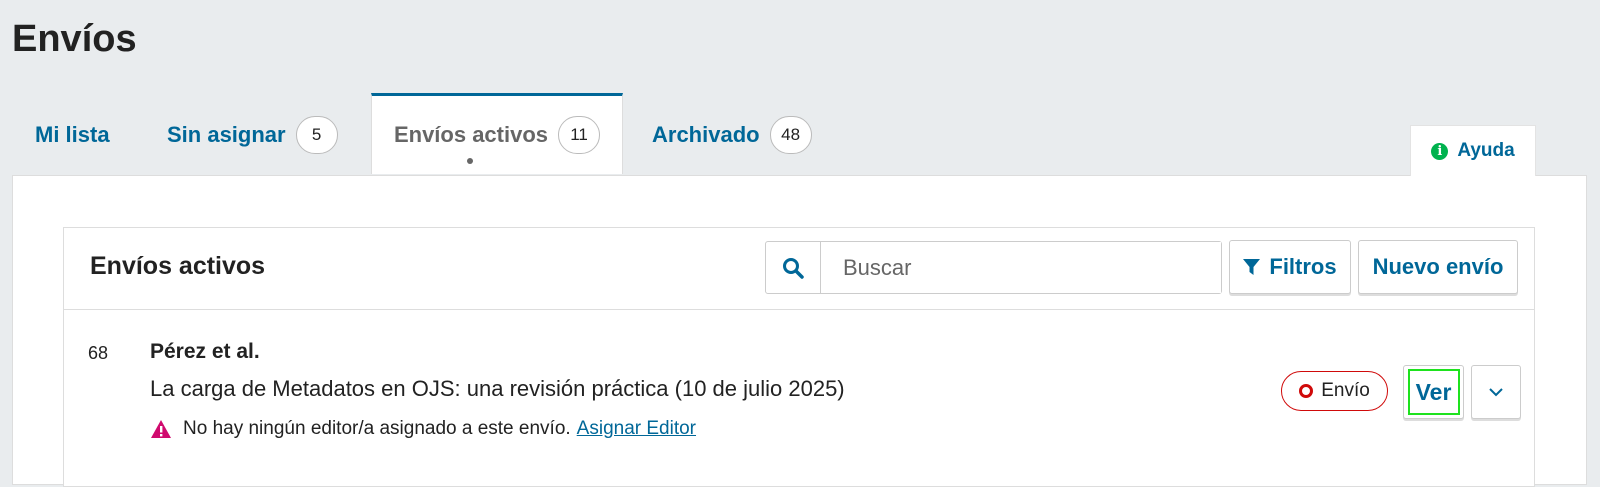 Image resolution: width=1600 pixels, height=487 pixels. I want to click on submission-author: Pérez et al., so click(205, 351).